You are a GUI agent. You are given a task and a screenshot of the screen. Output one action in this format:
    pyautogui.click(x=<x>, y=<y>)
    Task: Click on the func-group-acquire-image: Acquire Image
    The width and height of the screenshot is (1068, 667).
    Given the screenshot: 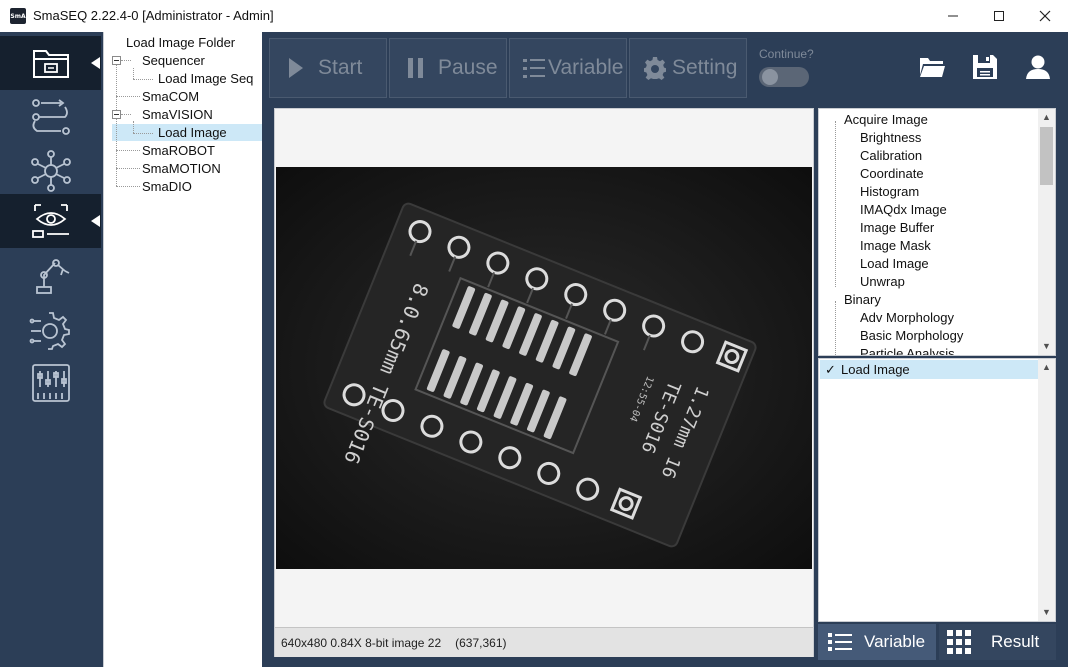 What is the action you would take?
    pyautogui.click(x=886, y=119)
    